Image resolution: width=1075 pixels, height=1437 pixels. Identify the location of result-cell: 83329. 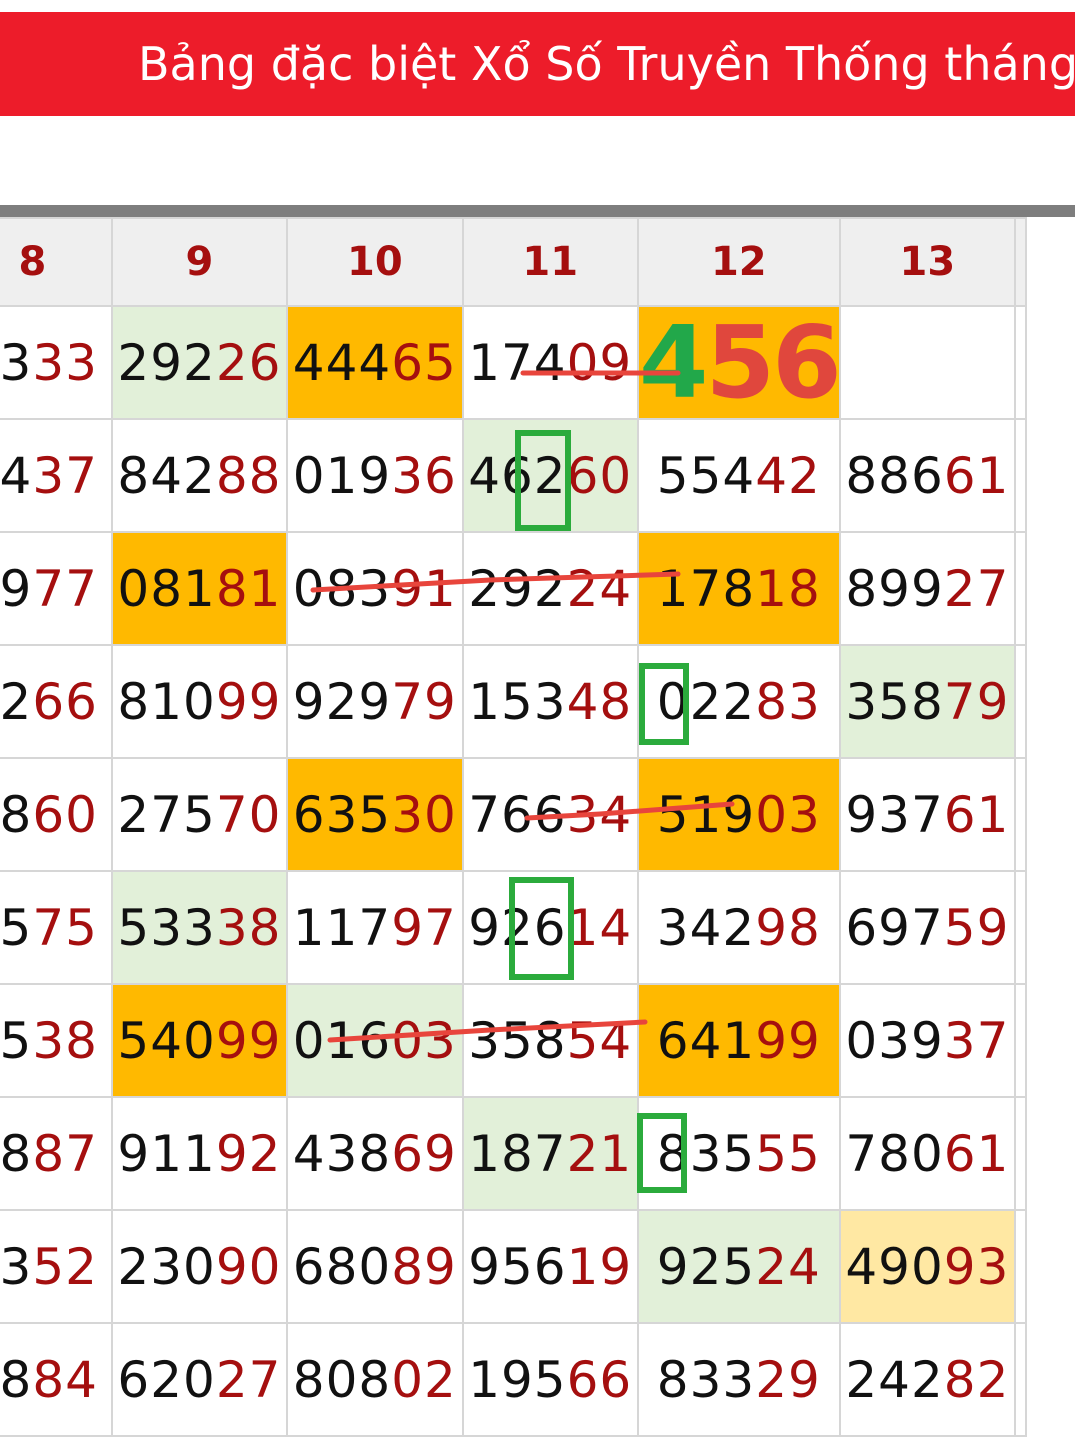
(738, 1379).